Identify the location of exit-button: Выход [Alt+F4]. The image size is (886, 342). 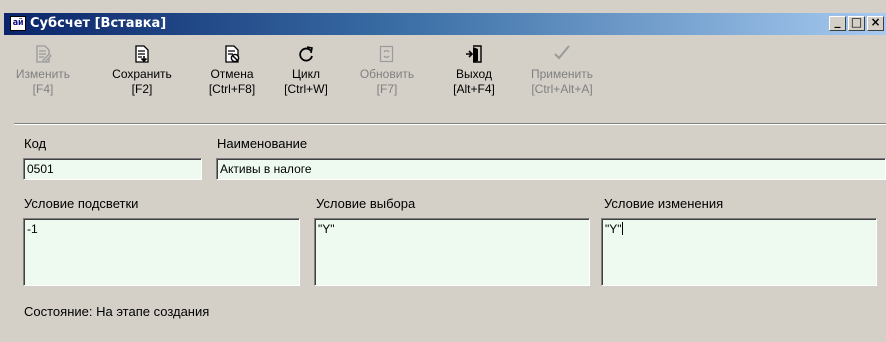
(474, 79).